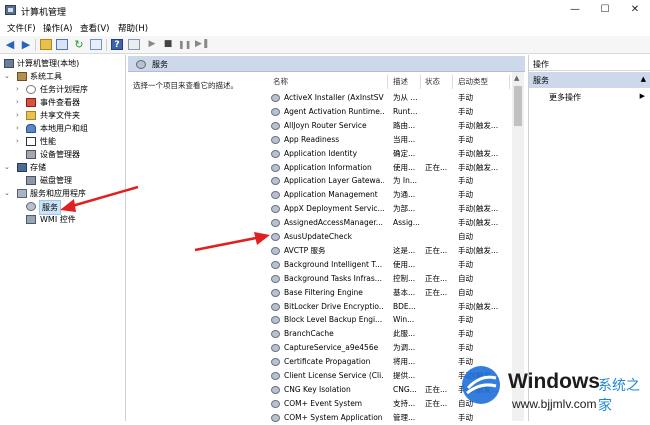 The image size is (650, 425). Describe the element at coordinates (117, 44) in the screenshot. I see `help-icon: ?` at that location.